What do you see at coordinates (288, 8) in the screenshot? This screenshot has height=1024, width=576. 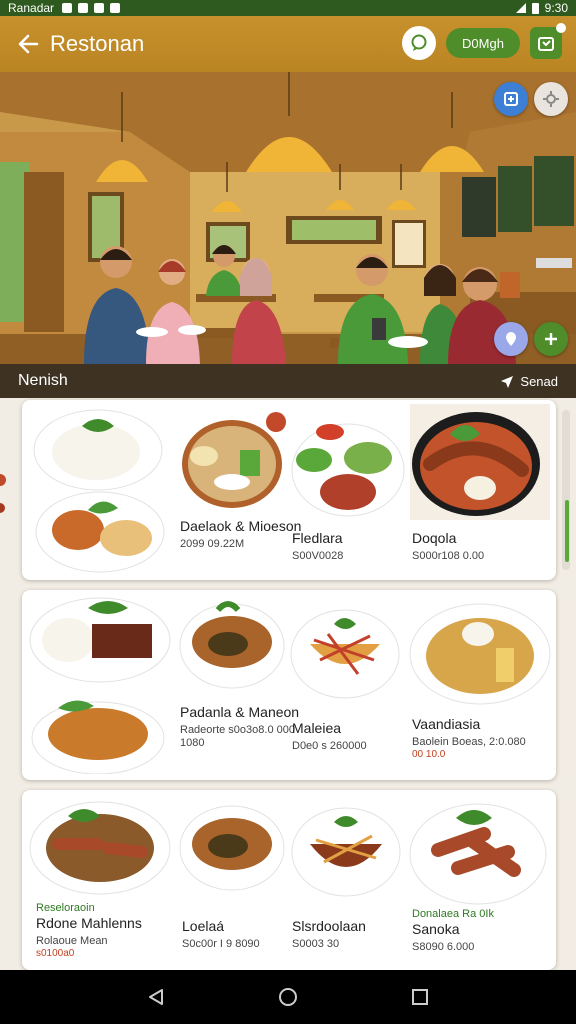 I see `status-bar: Ranadar 9:30` at bounding box center [288, 8].